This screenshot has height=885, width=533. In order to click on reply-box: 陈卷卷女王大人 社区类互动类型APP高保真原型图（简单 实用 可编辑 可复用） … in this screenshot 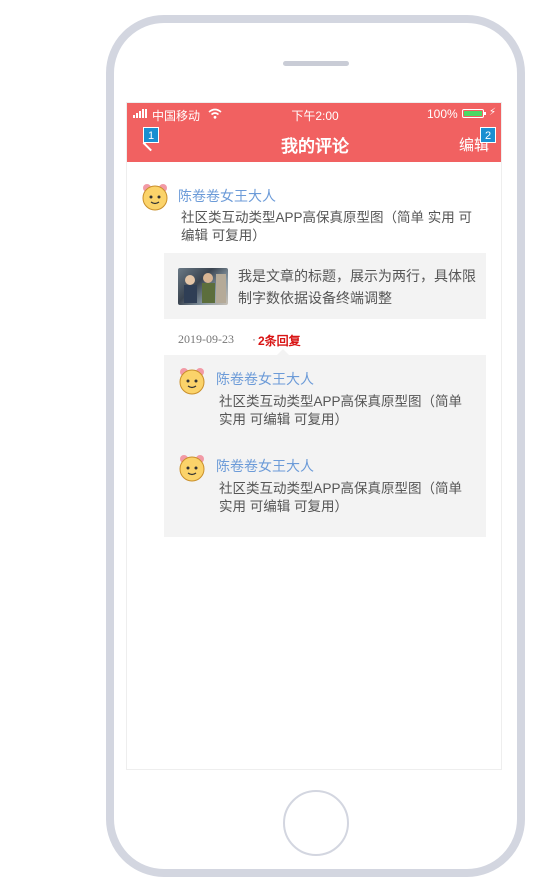, I will do `click(325, 446)`.